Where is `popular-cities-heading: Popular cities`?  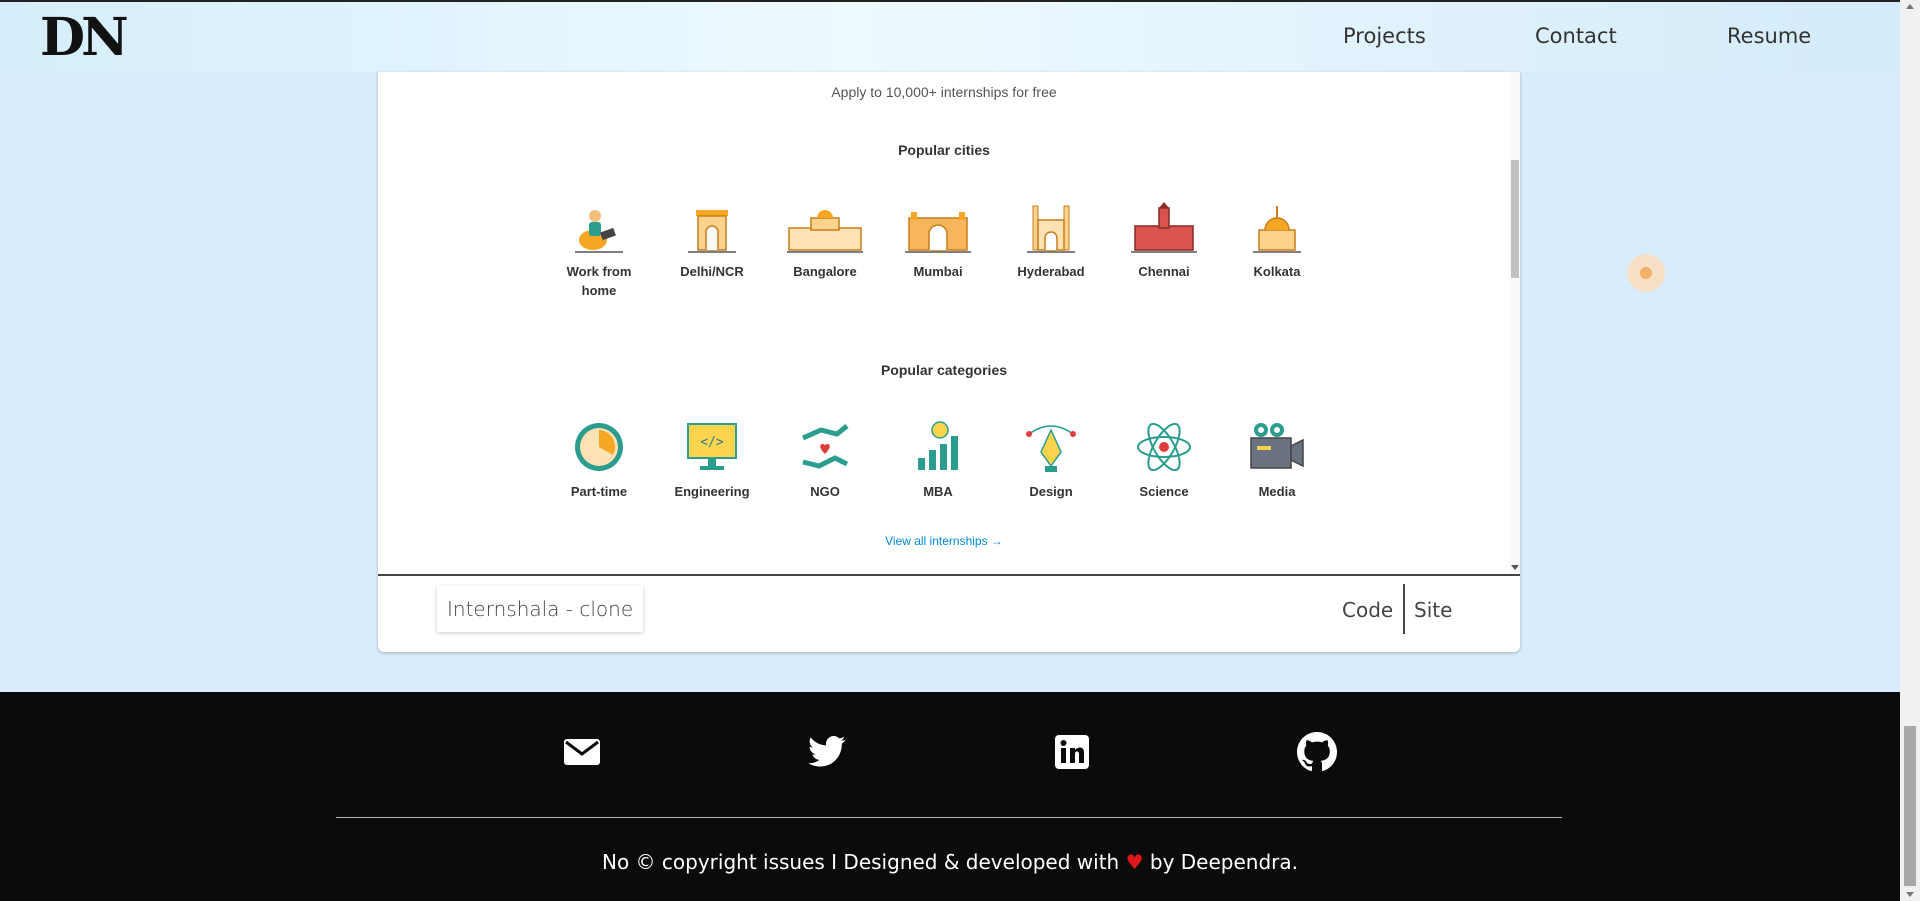 popular-cities-heading: Popular cities is located at coordinates (944, 150).